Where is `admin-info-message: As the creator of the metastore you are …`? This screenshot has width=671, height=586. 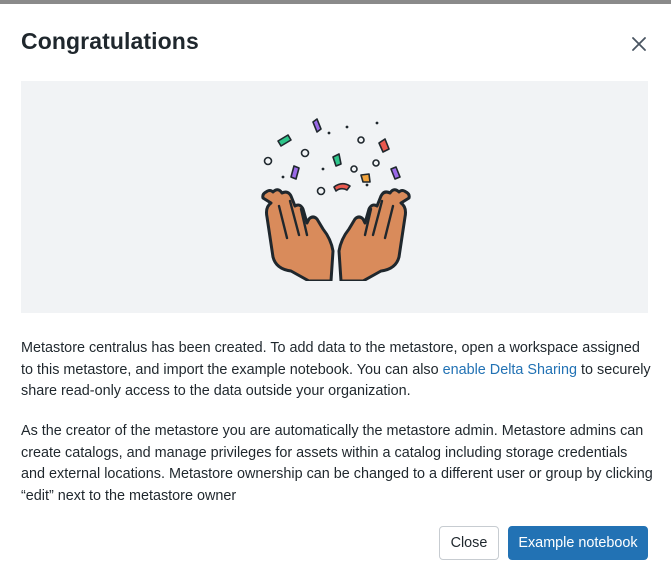 admin-info-message: As the creator of the metastore you are … is located at coordinates (337, 463).